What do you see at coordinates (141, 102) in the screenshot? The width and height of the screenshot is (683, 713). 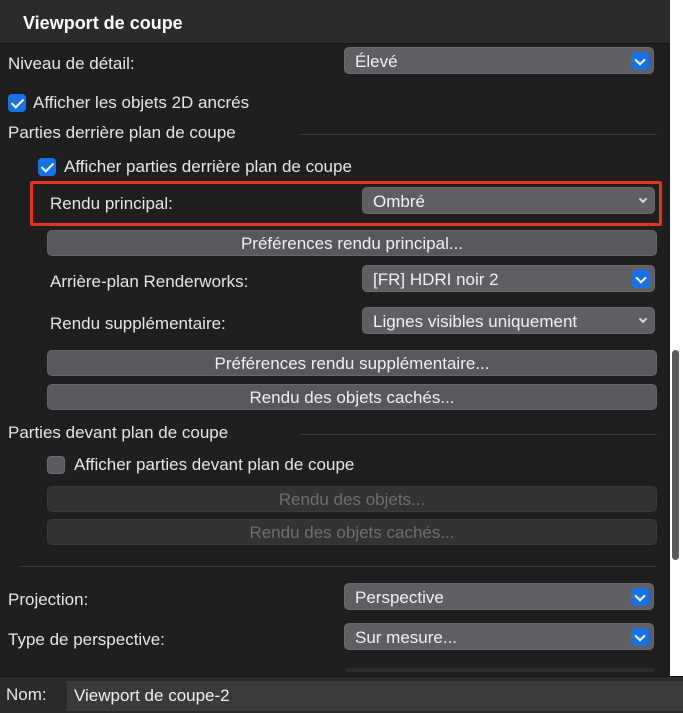 I see `show-2d-label: Afficher les objets 2D ancrés` at bounding box center [141, 102].